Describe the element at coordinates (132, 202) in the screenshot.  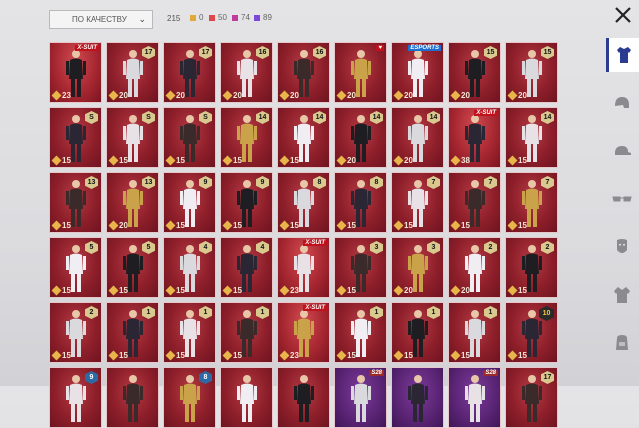
I see `outfit-card: 13 20` at that location.